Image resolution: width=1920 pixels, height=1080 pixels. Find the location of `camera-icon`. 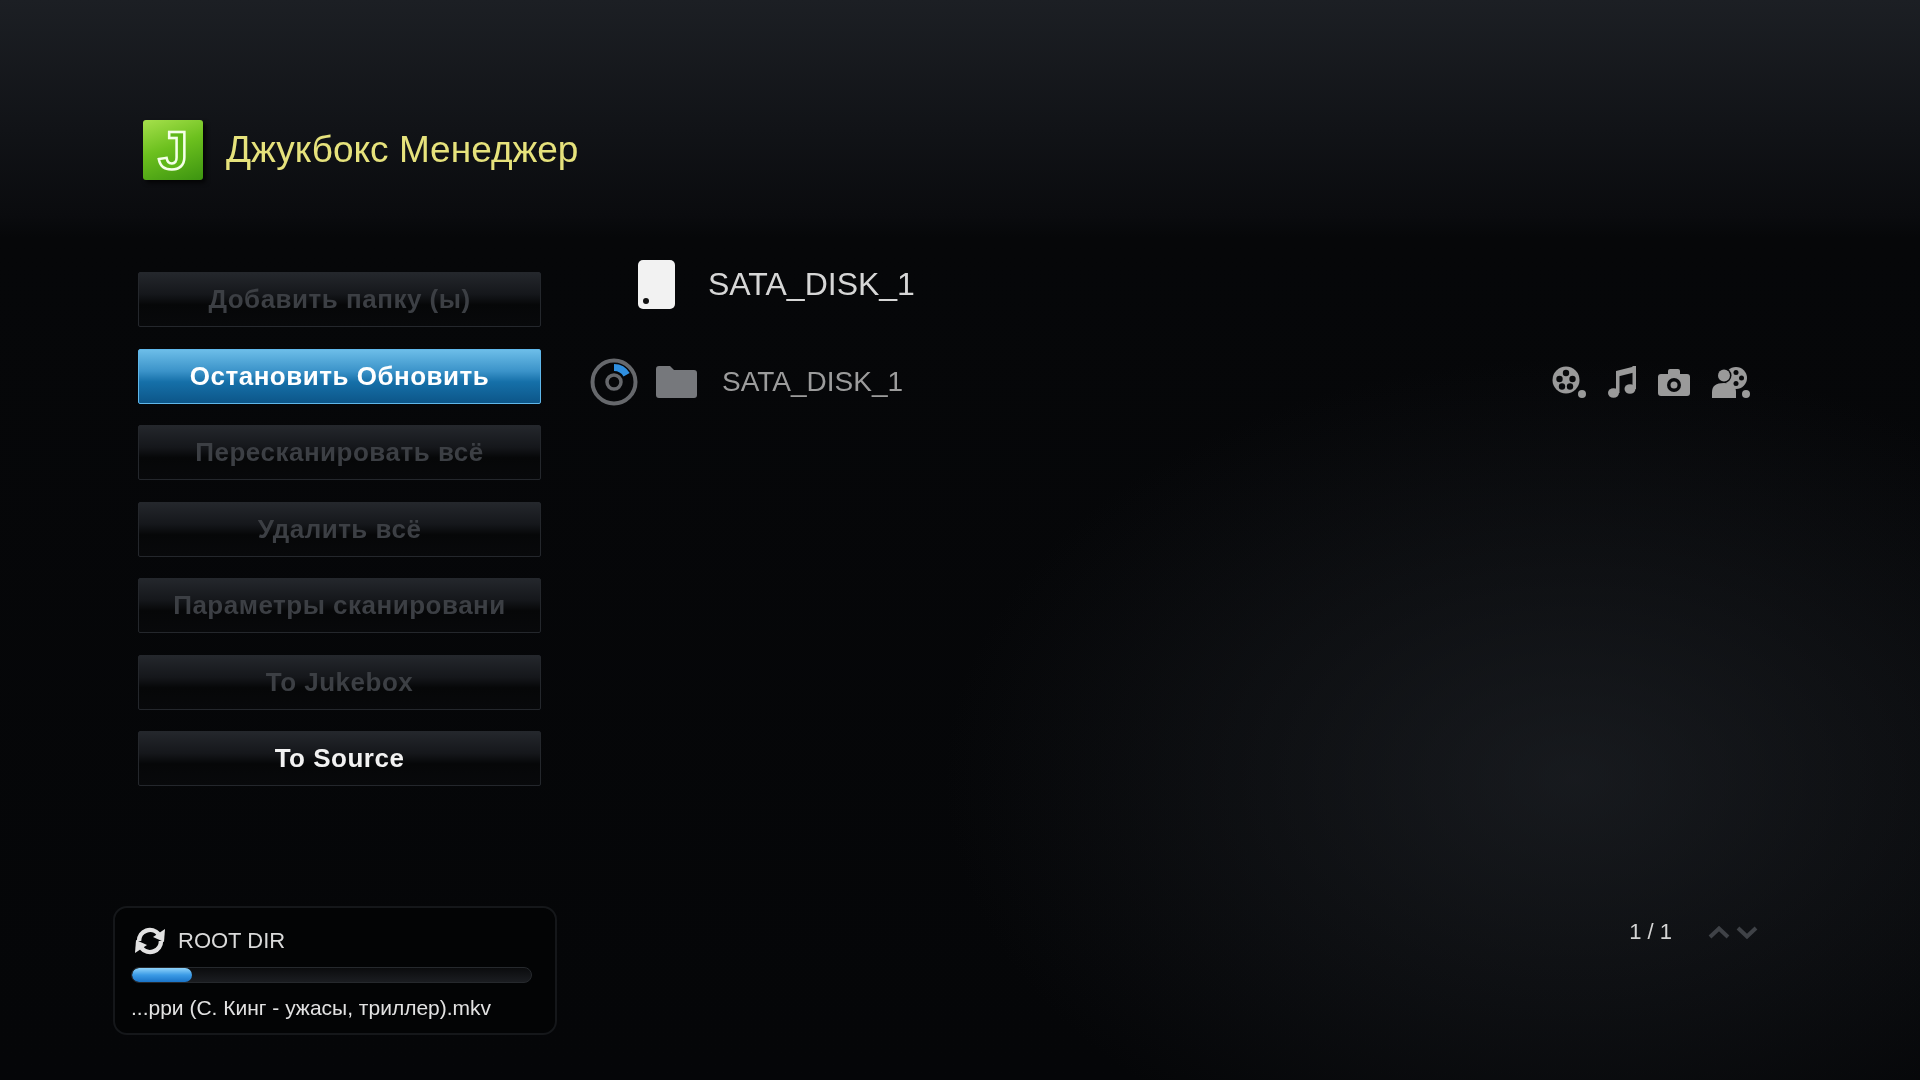

camera-icon is located at coordinates (1674, 382).